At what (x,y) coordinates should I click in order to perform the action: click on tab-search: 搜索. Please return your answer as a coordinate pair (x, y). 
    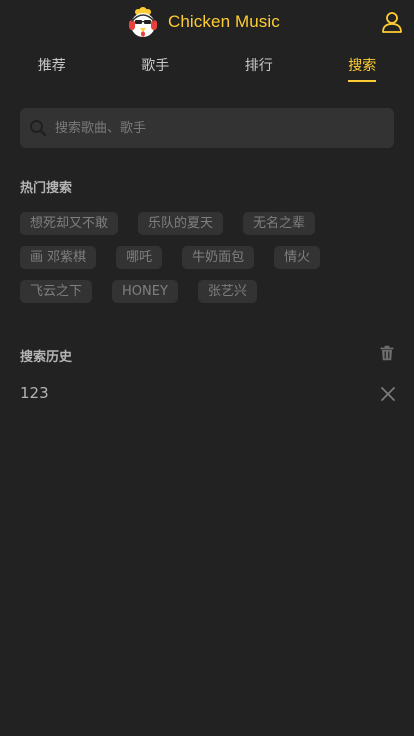
    Looking at the image, I should click on (362, 69).